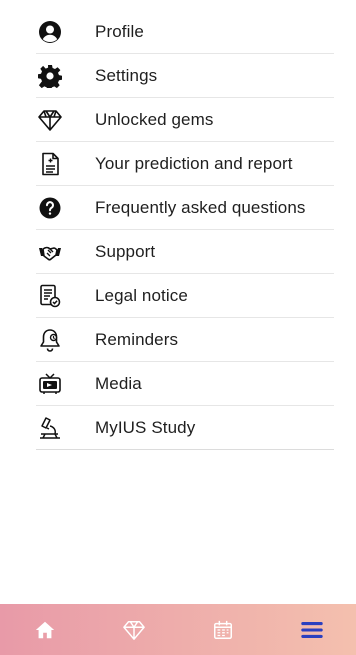 This screenshot has width=356, height=655. I want to click on menu-item-label: Frequently asked questions, so click(200, 207).